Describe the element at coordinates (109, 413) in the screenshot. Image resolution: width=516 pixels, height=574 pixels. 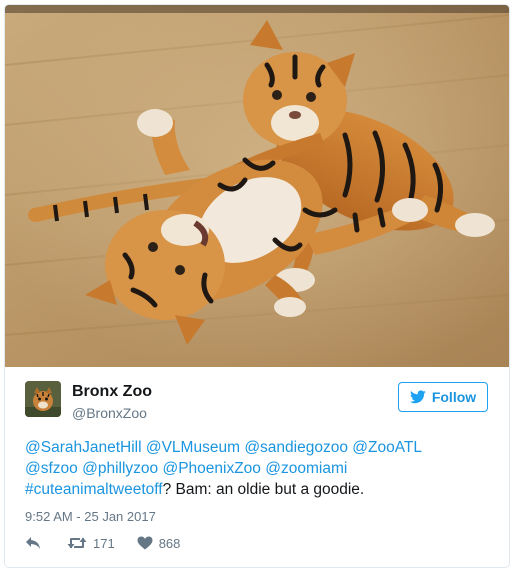
I see `author-handle: @BronxZoo` at that location.